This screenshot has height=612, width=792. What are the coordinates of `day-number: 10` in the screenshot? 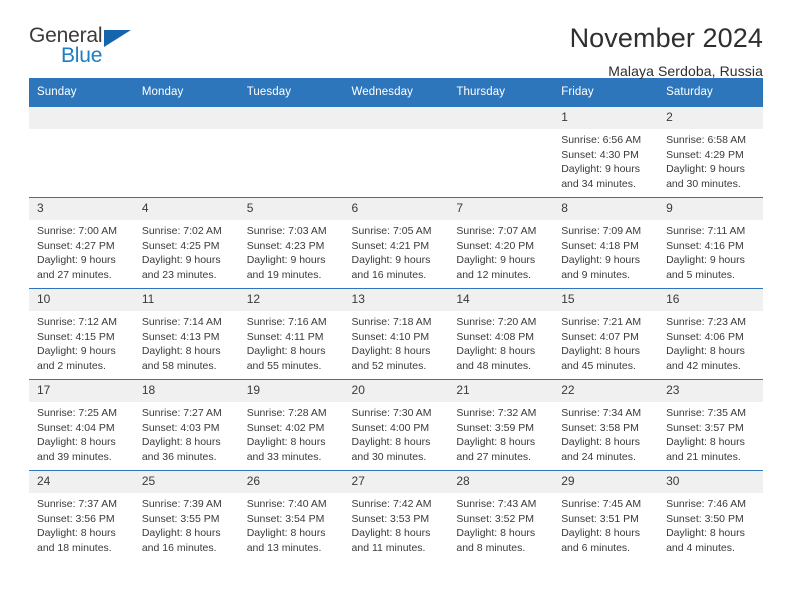 It's located at (81, 300).